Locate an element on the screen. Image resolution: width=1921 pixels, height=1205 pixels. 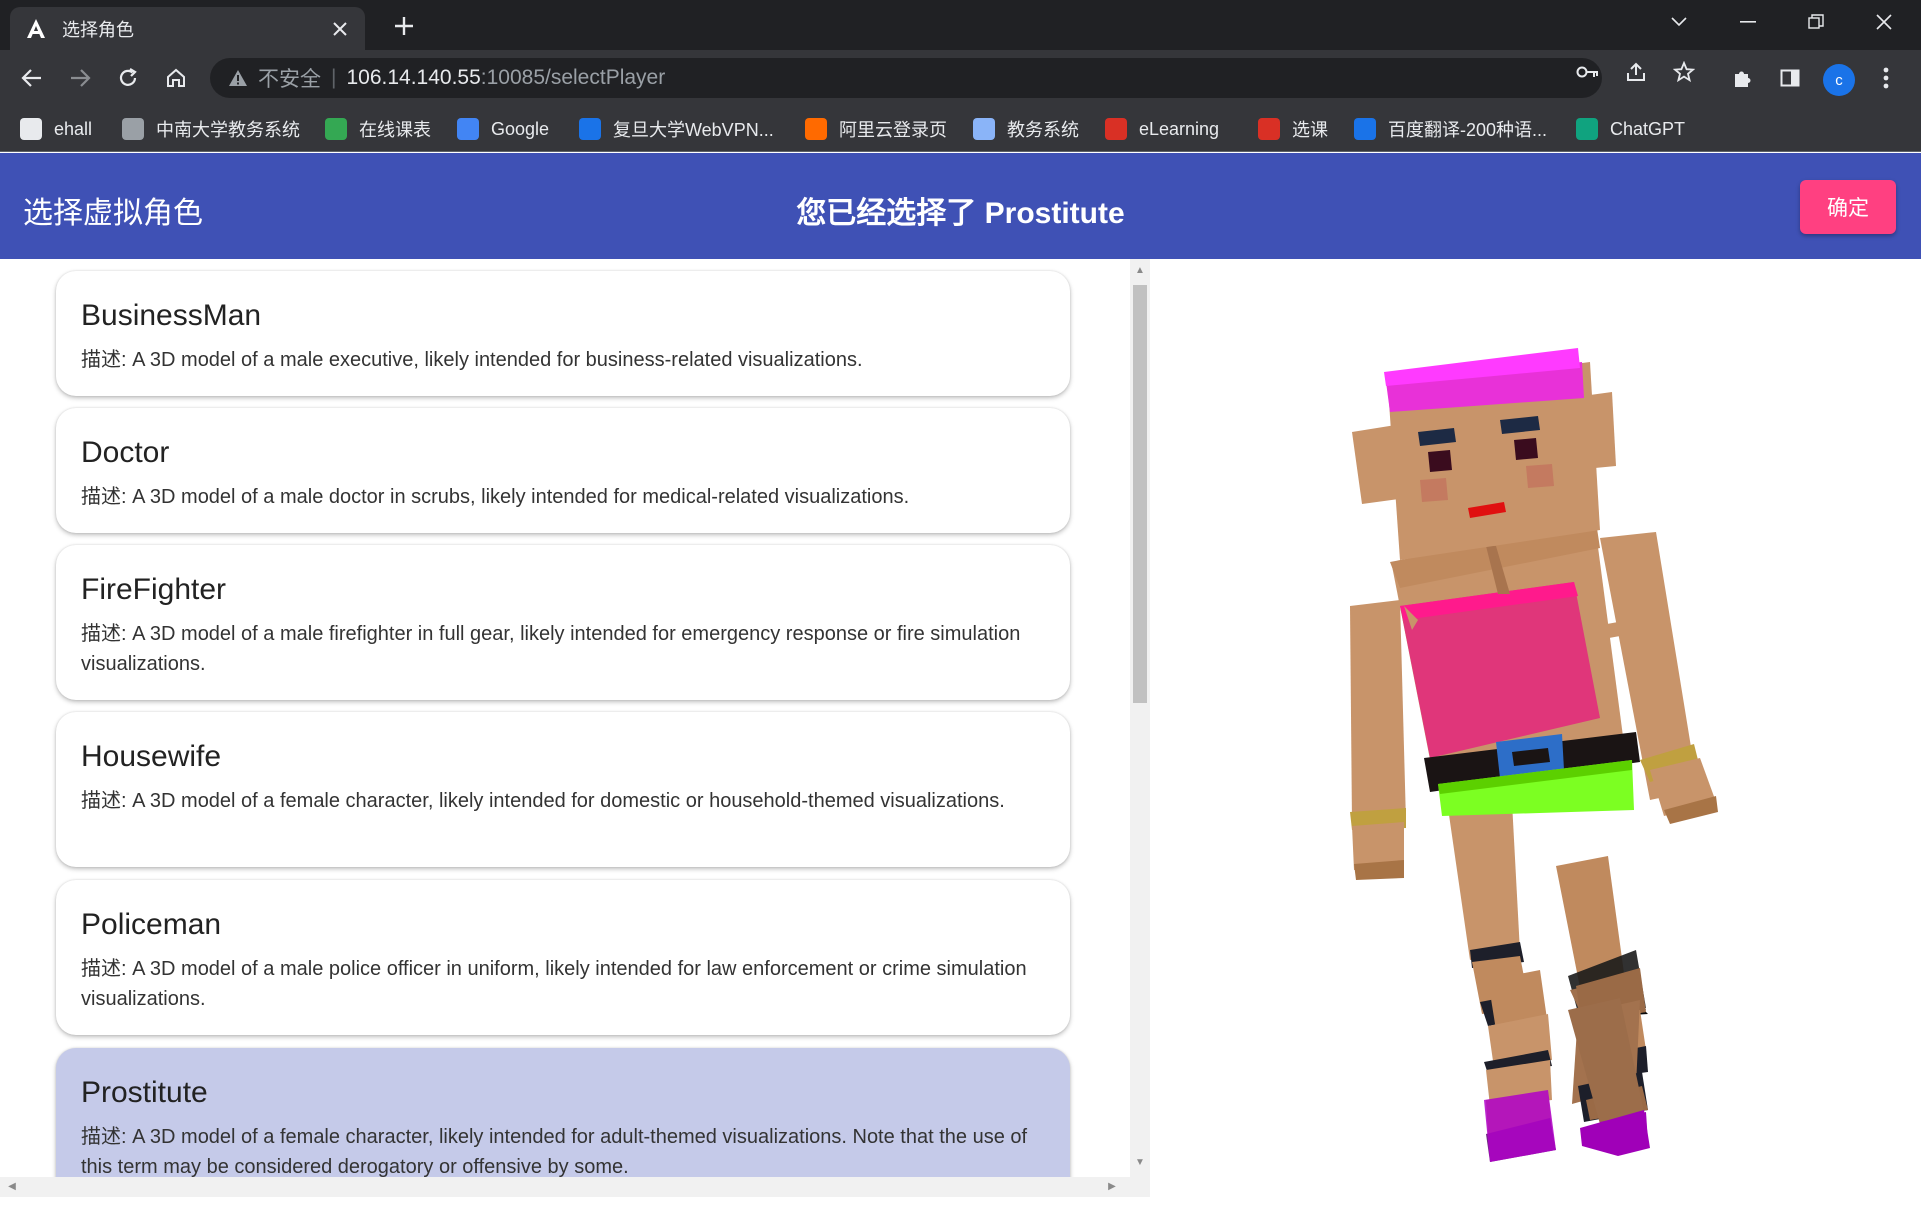
selection-status: 您已经选择了 Prostitute is located at coordinates (960, 213).